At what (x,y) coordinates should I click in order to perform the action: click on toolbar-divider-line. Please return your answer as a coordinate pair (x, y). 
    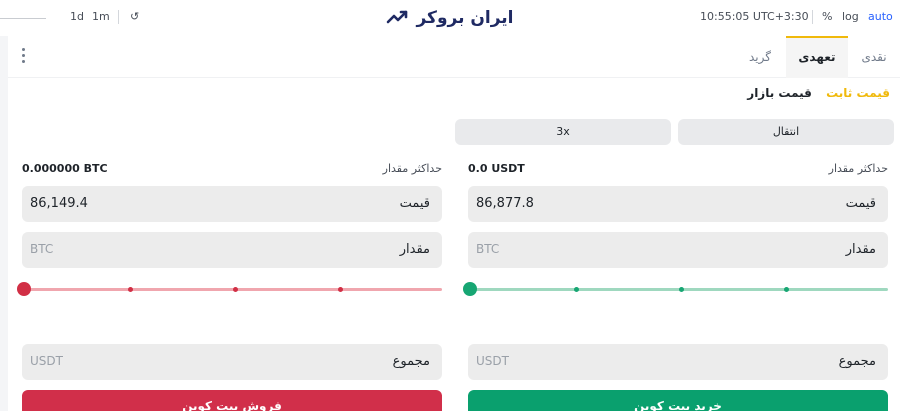
    Looking at the image, I should click on (23, 18).